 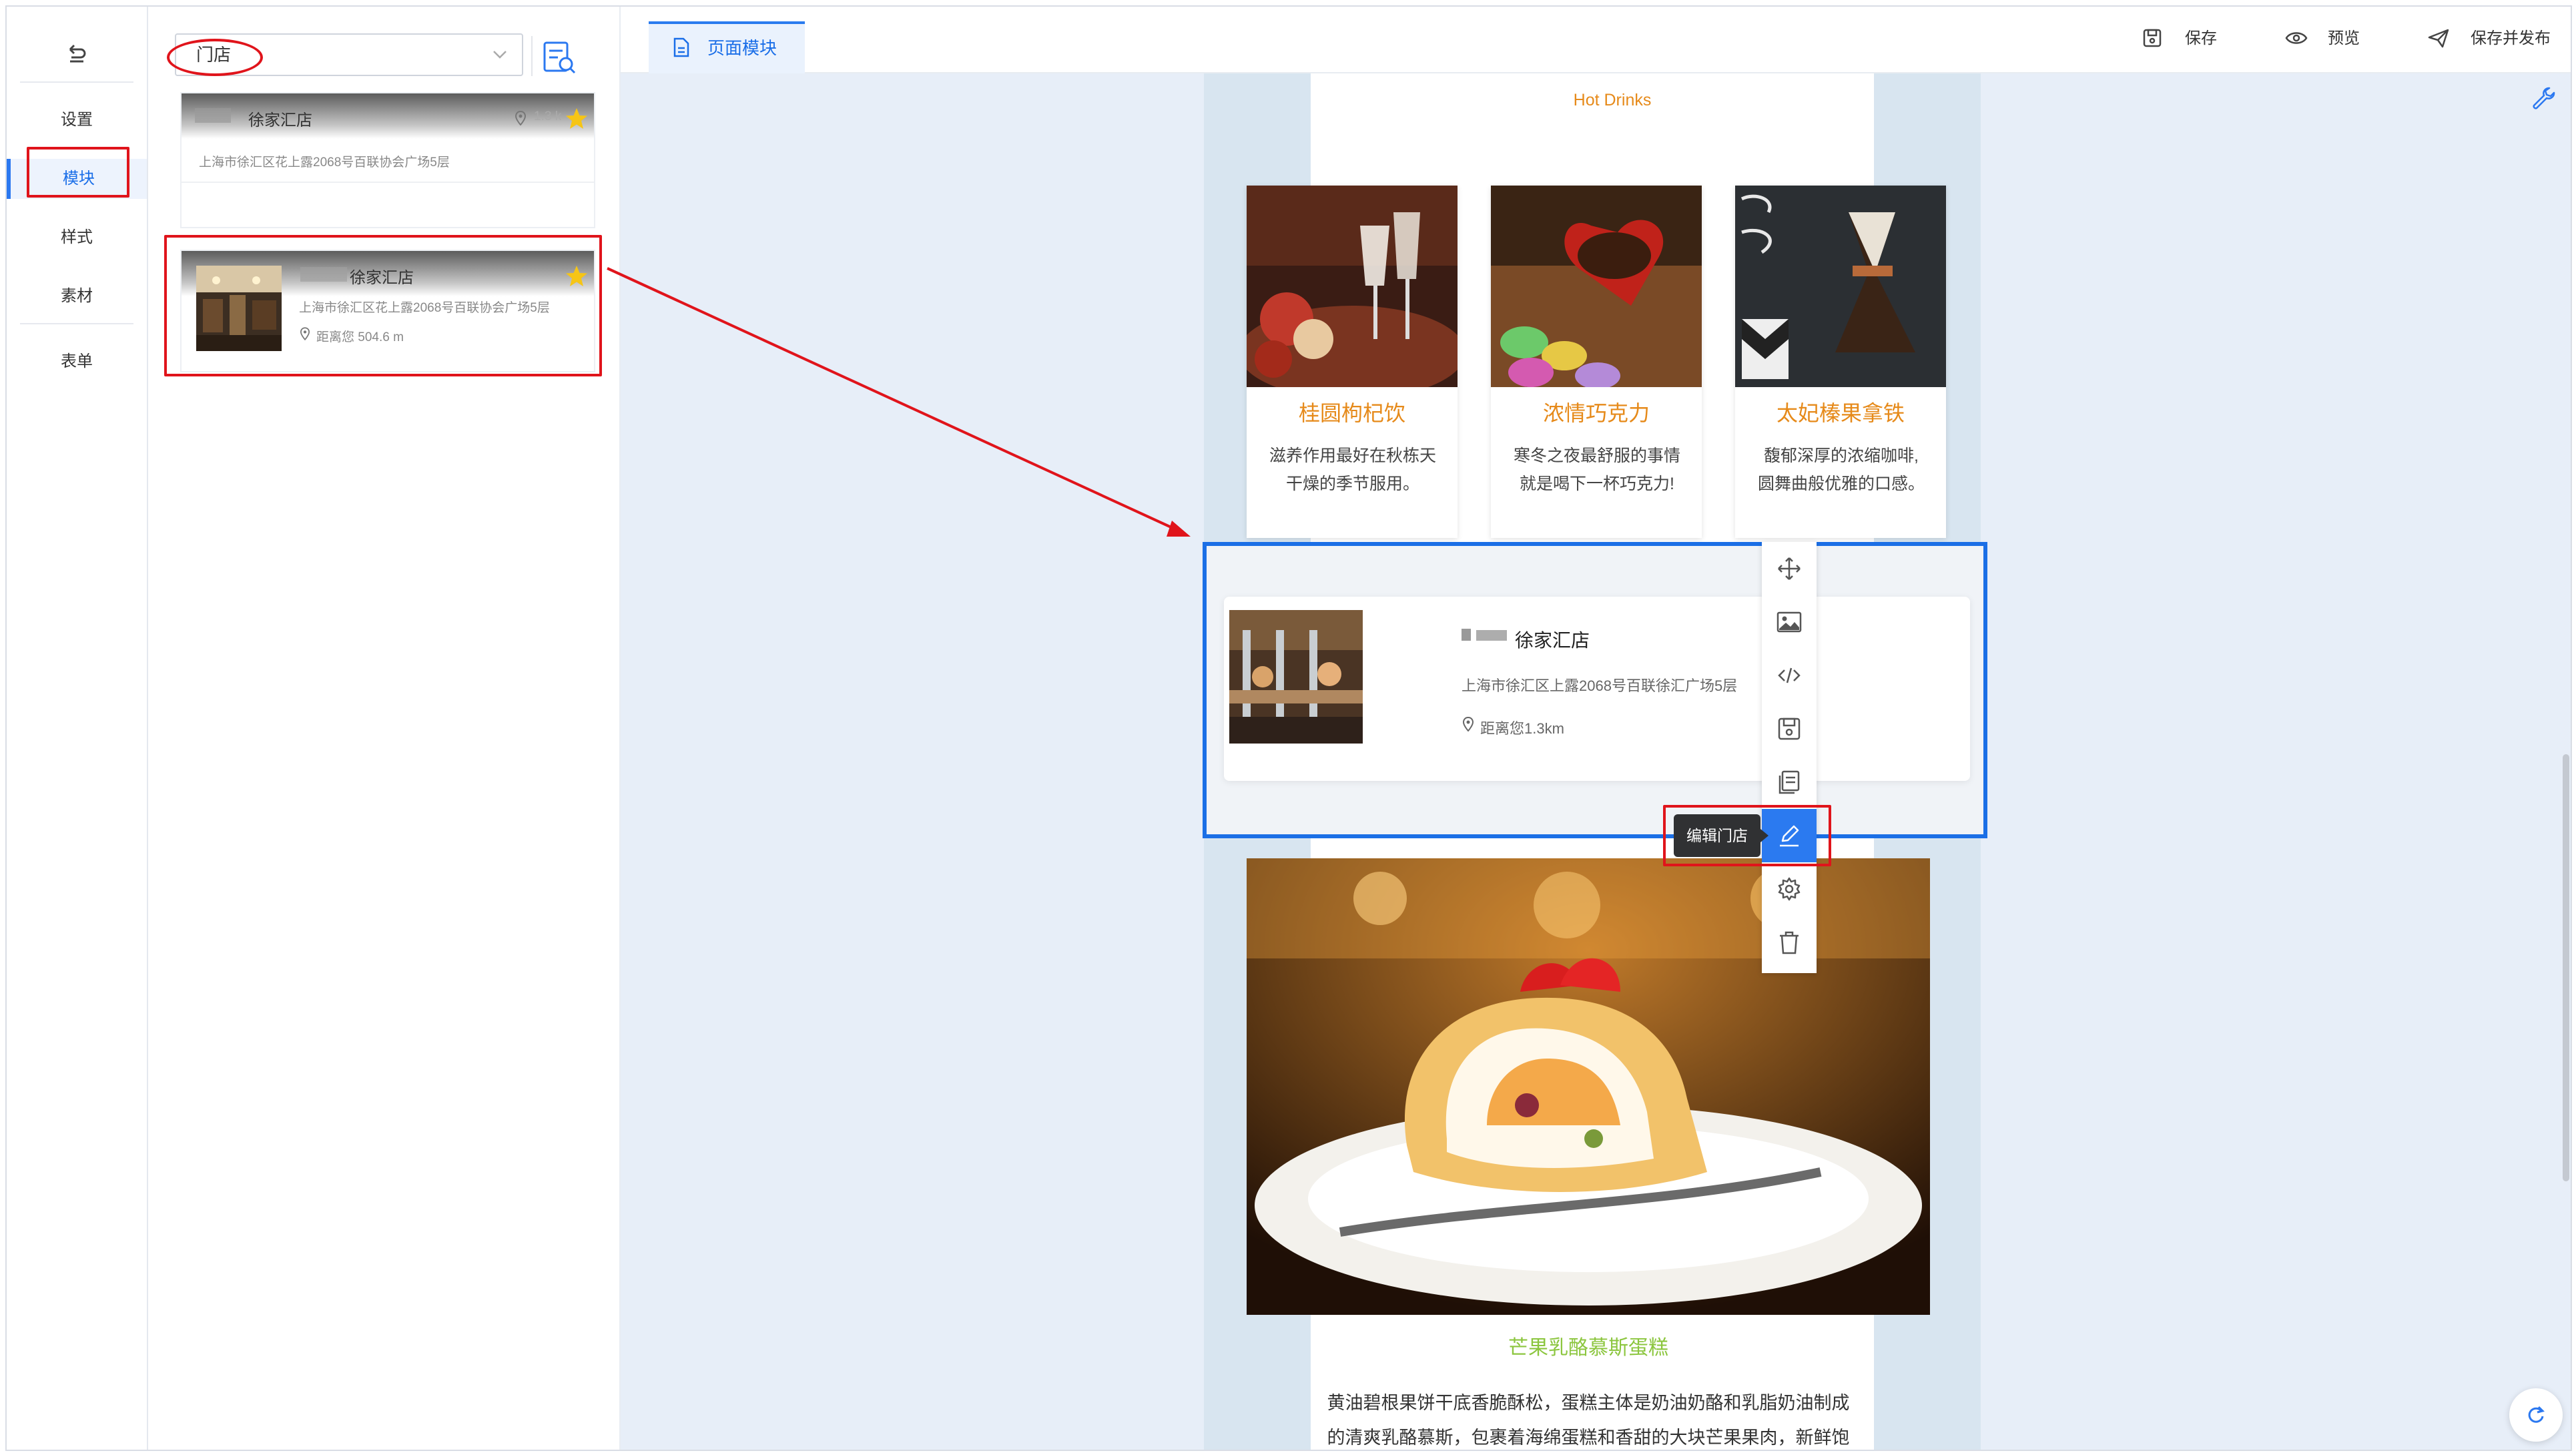 I want to click on annotation-oval-select, so click(x=215, y=58).